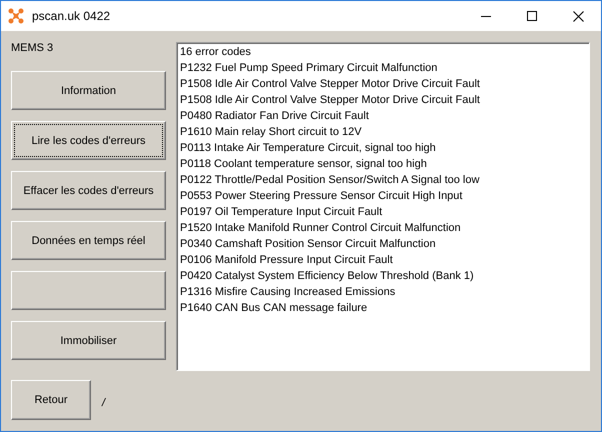  I want to click on menu-button: Information, so click(88, 90).